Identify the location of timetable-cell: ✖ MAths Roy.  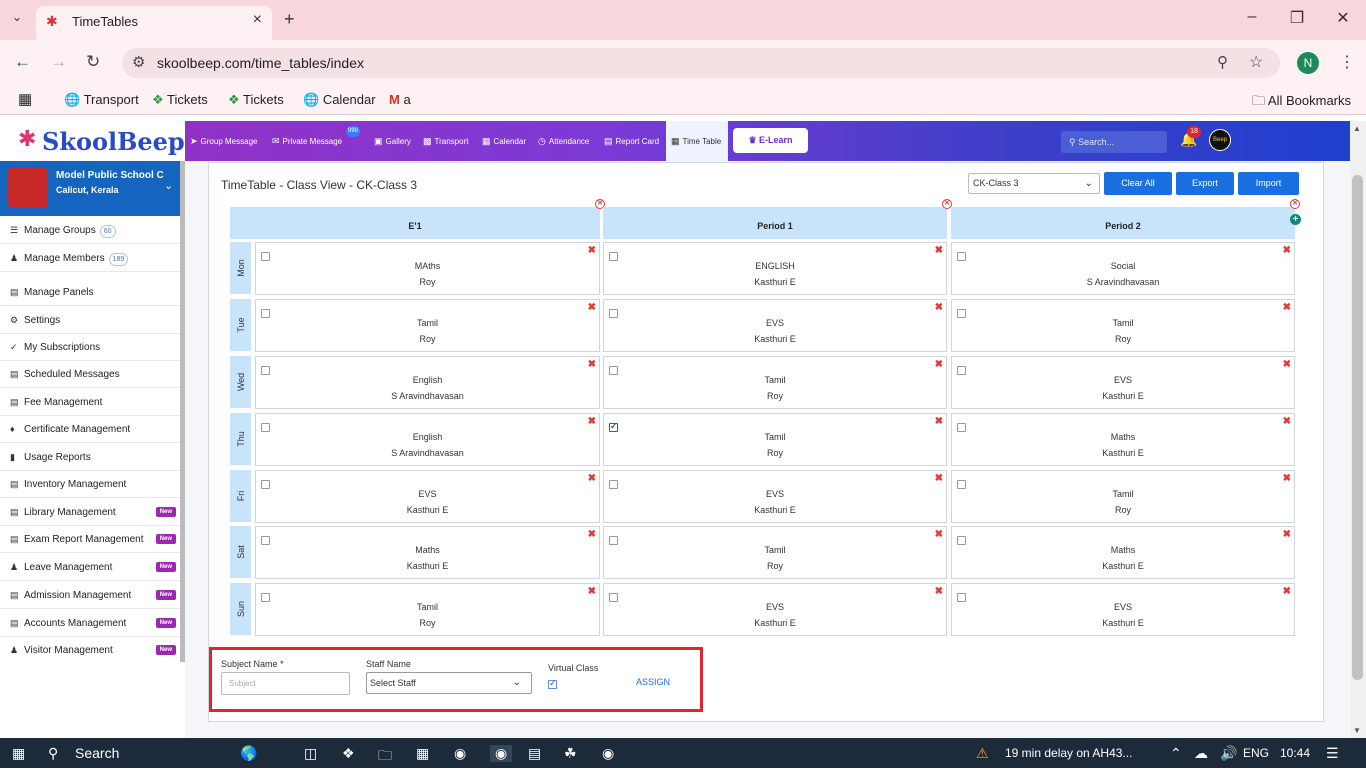
(427, 268).